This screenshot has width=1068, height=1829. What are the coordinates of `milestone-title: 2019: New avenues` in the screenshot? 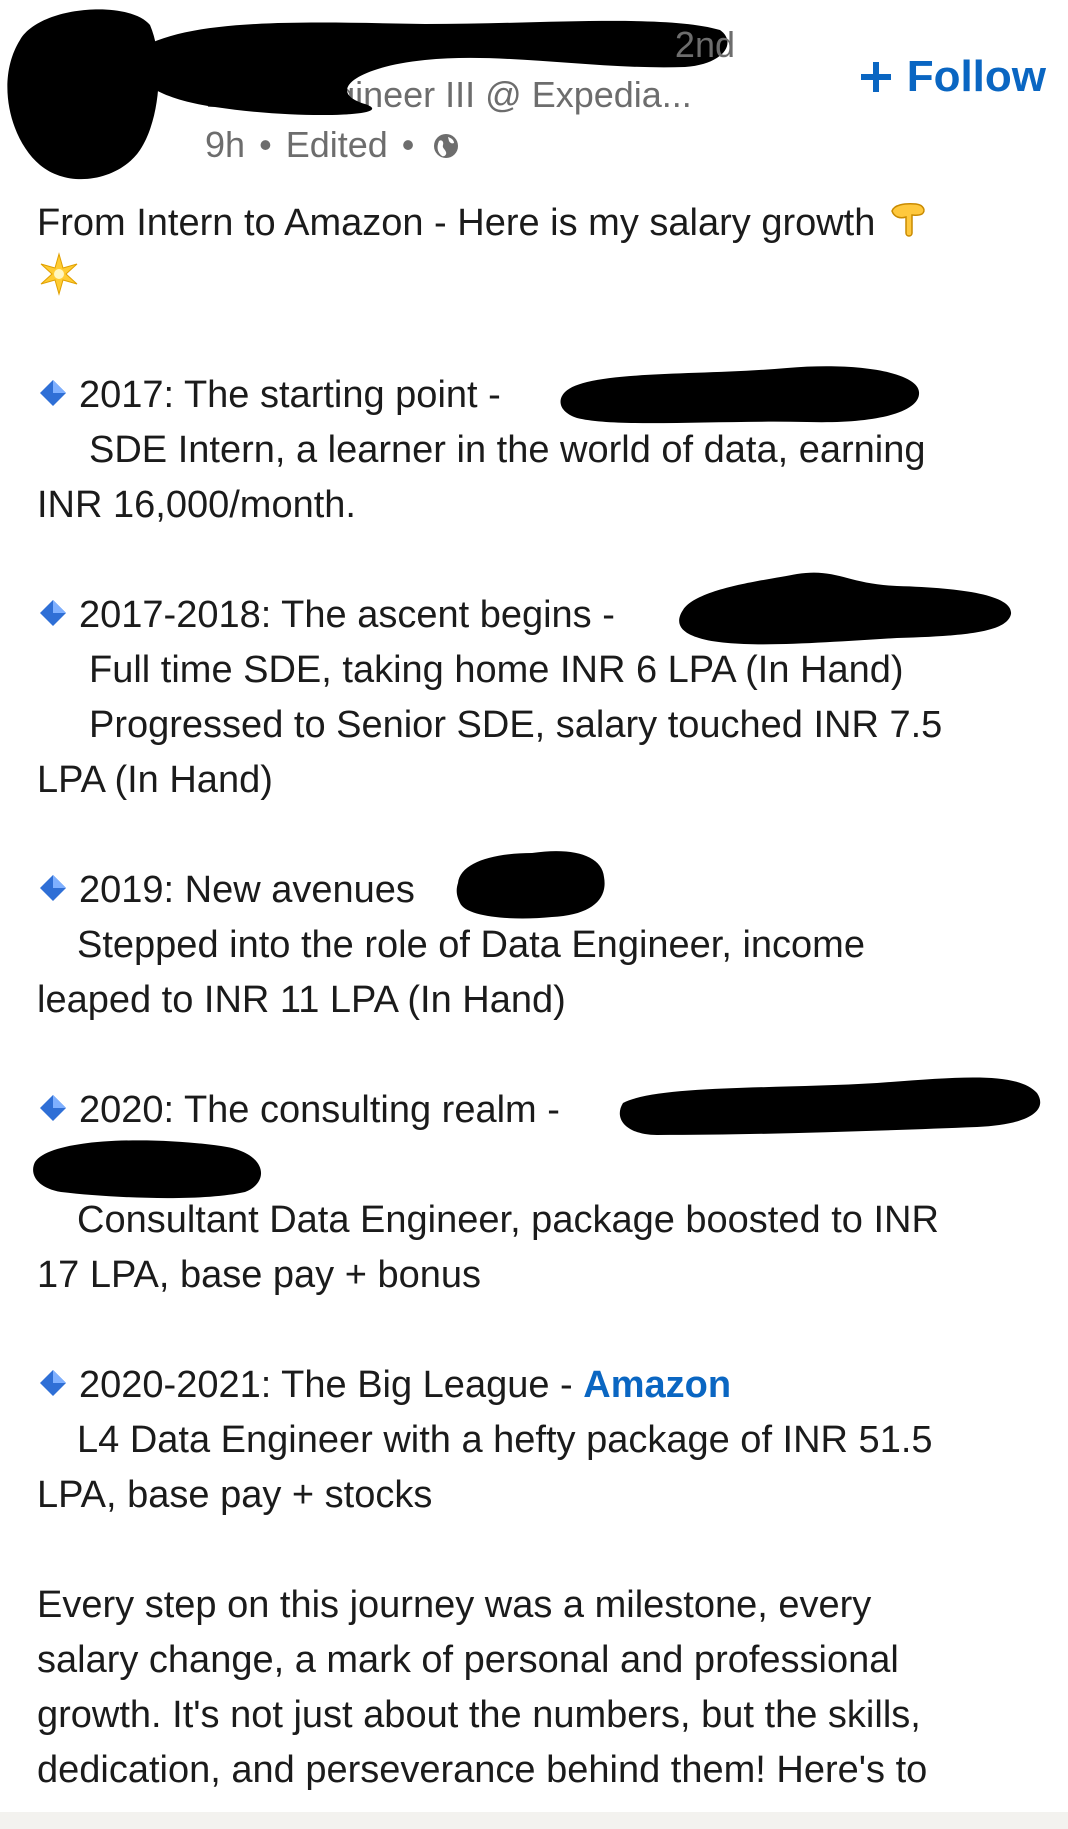 It's located at (537, 885).